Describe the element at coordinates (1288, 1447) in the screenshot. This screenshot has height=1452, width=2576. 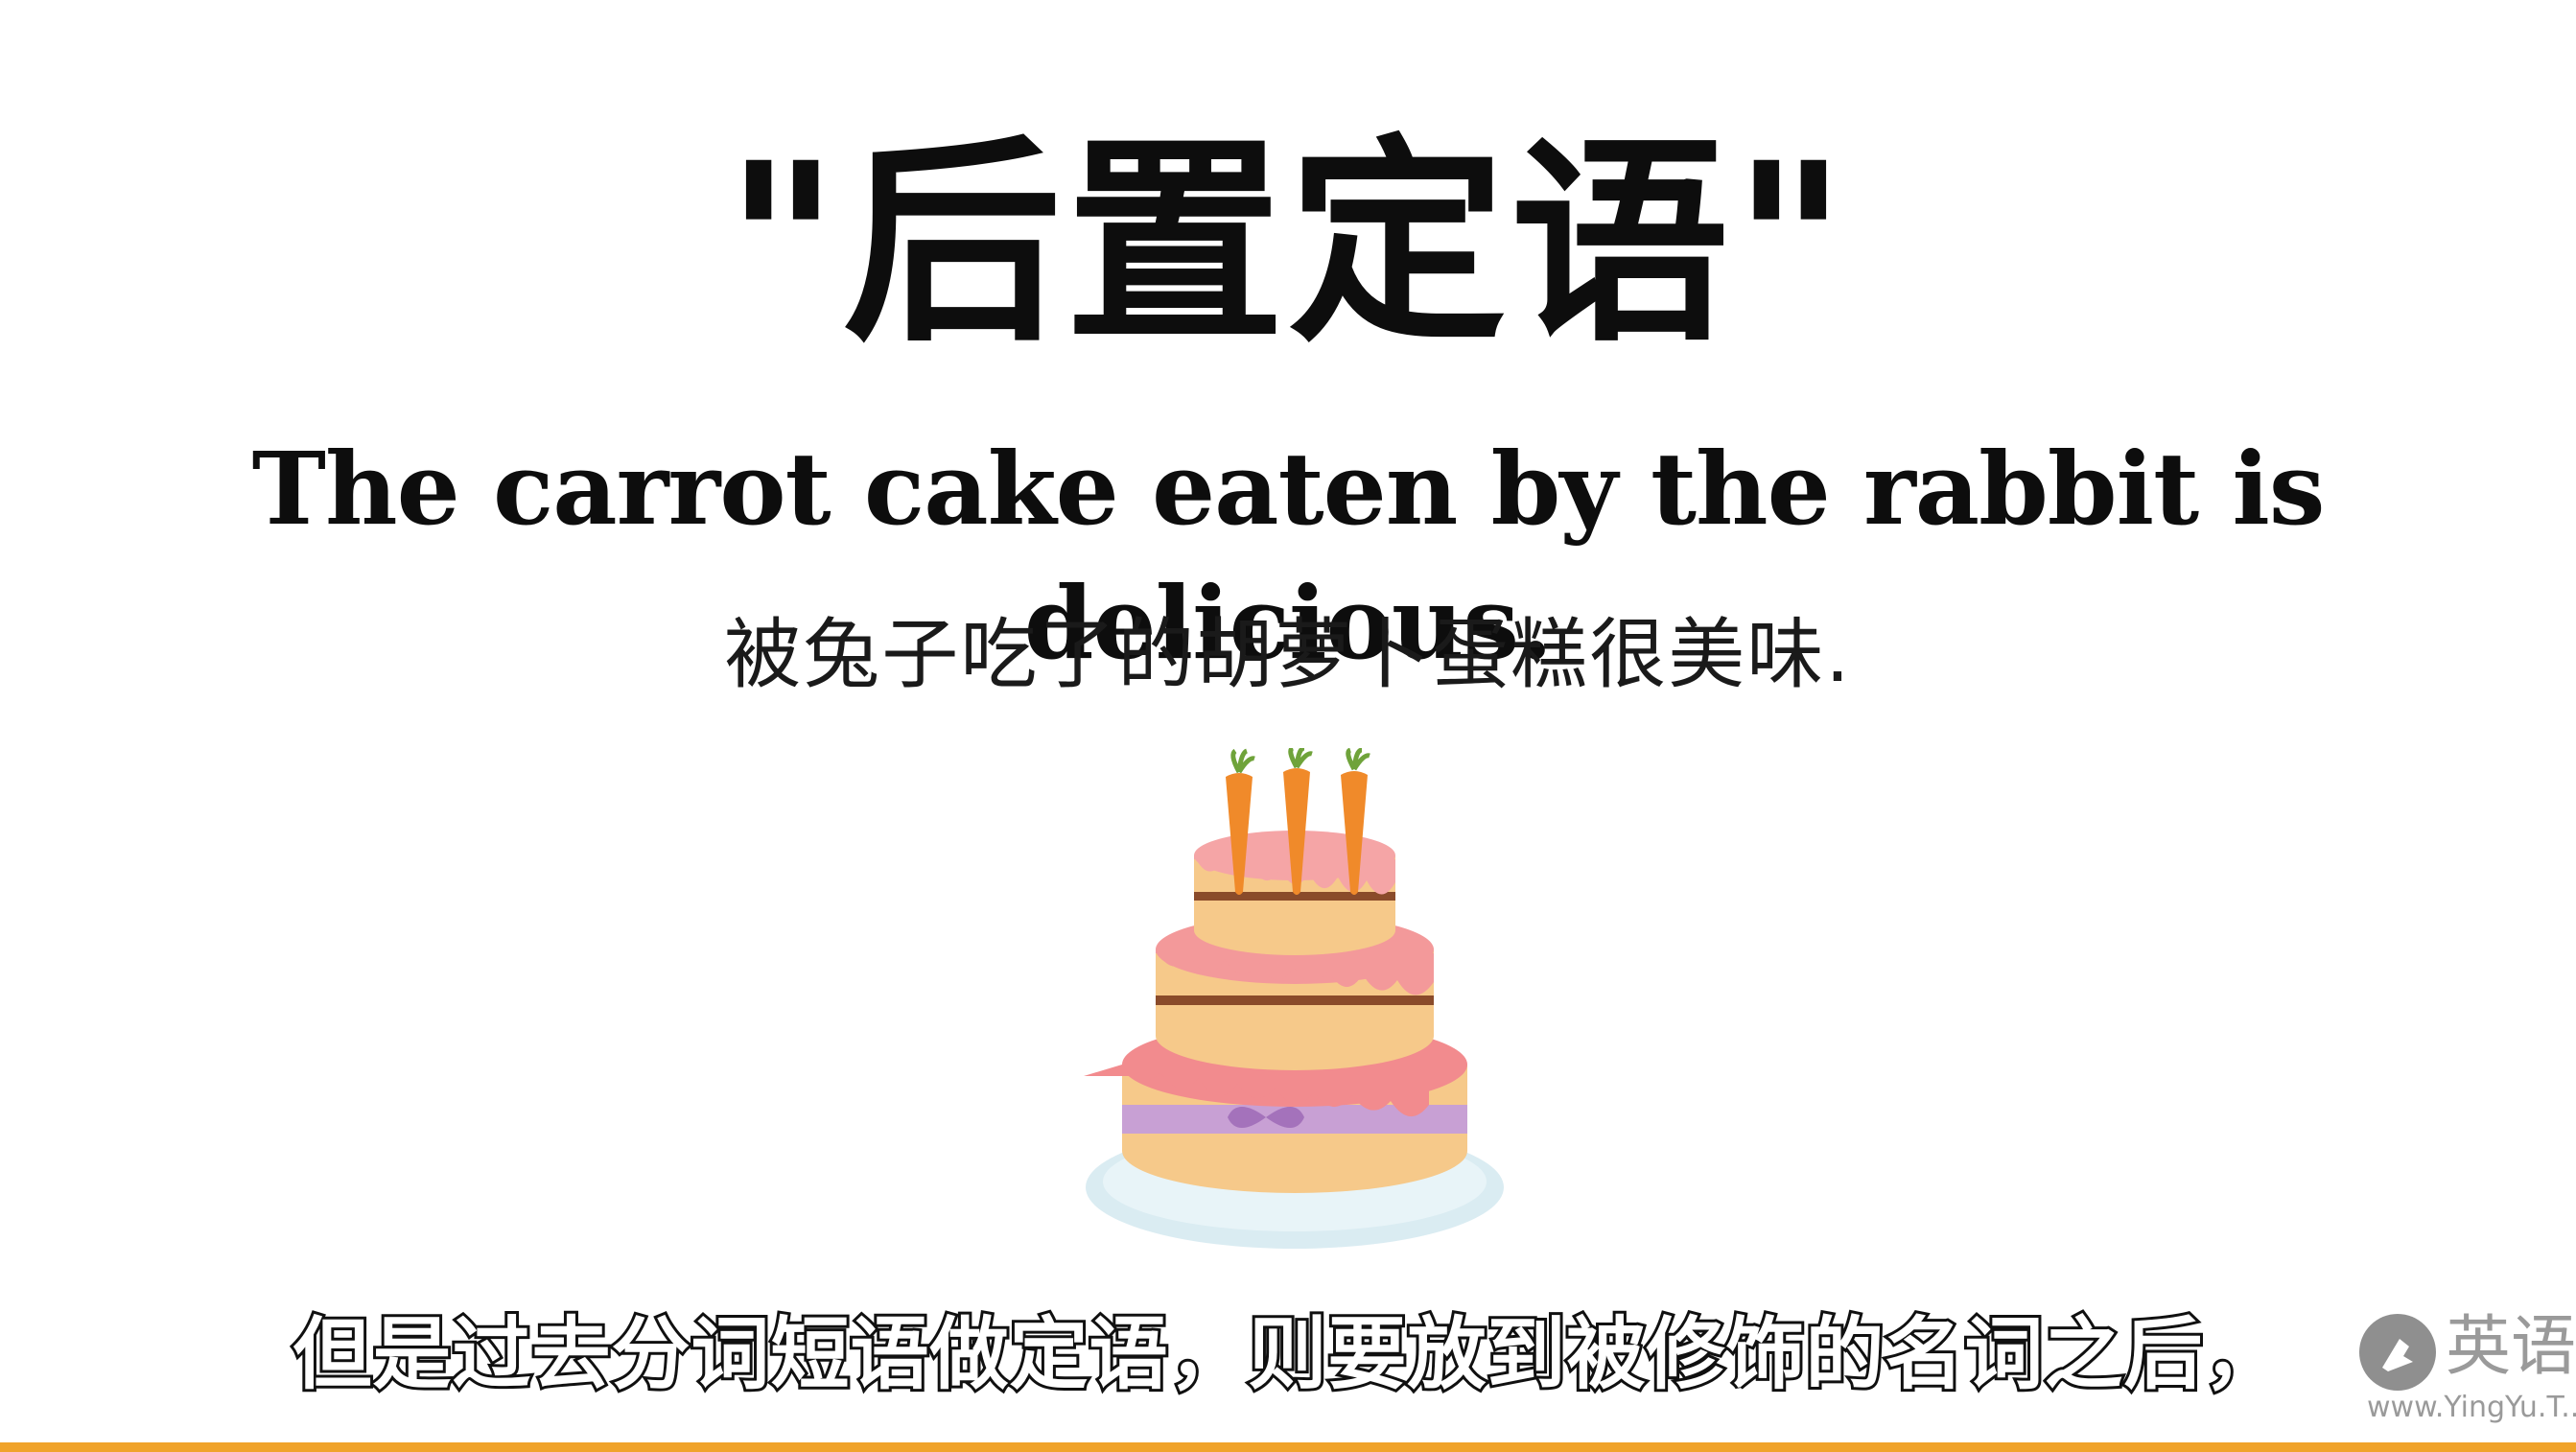
I see `progress-bar-accent` at that location.